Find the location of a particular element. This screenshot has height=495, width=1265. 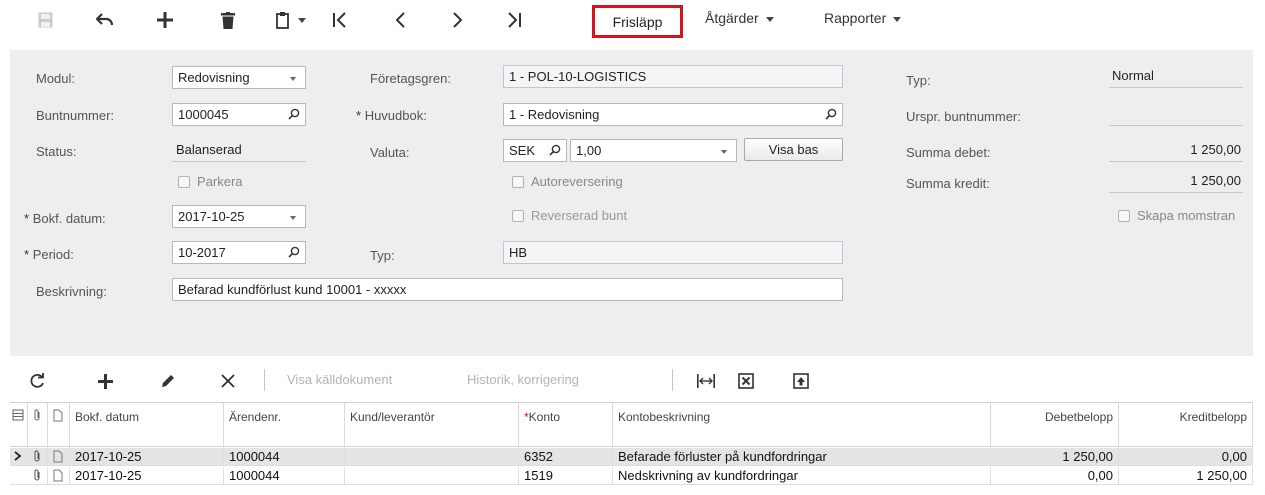

currency-field: SEK is located at coordinates (535, 150).